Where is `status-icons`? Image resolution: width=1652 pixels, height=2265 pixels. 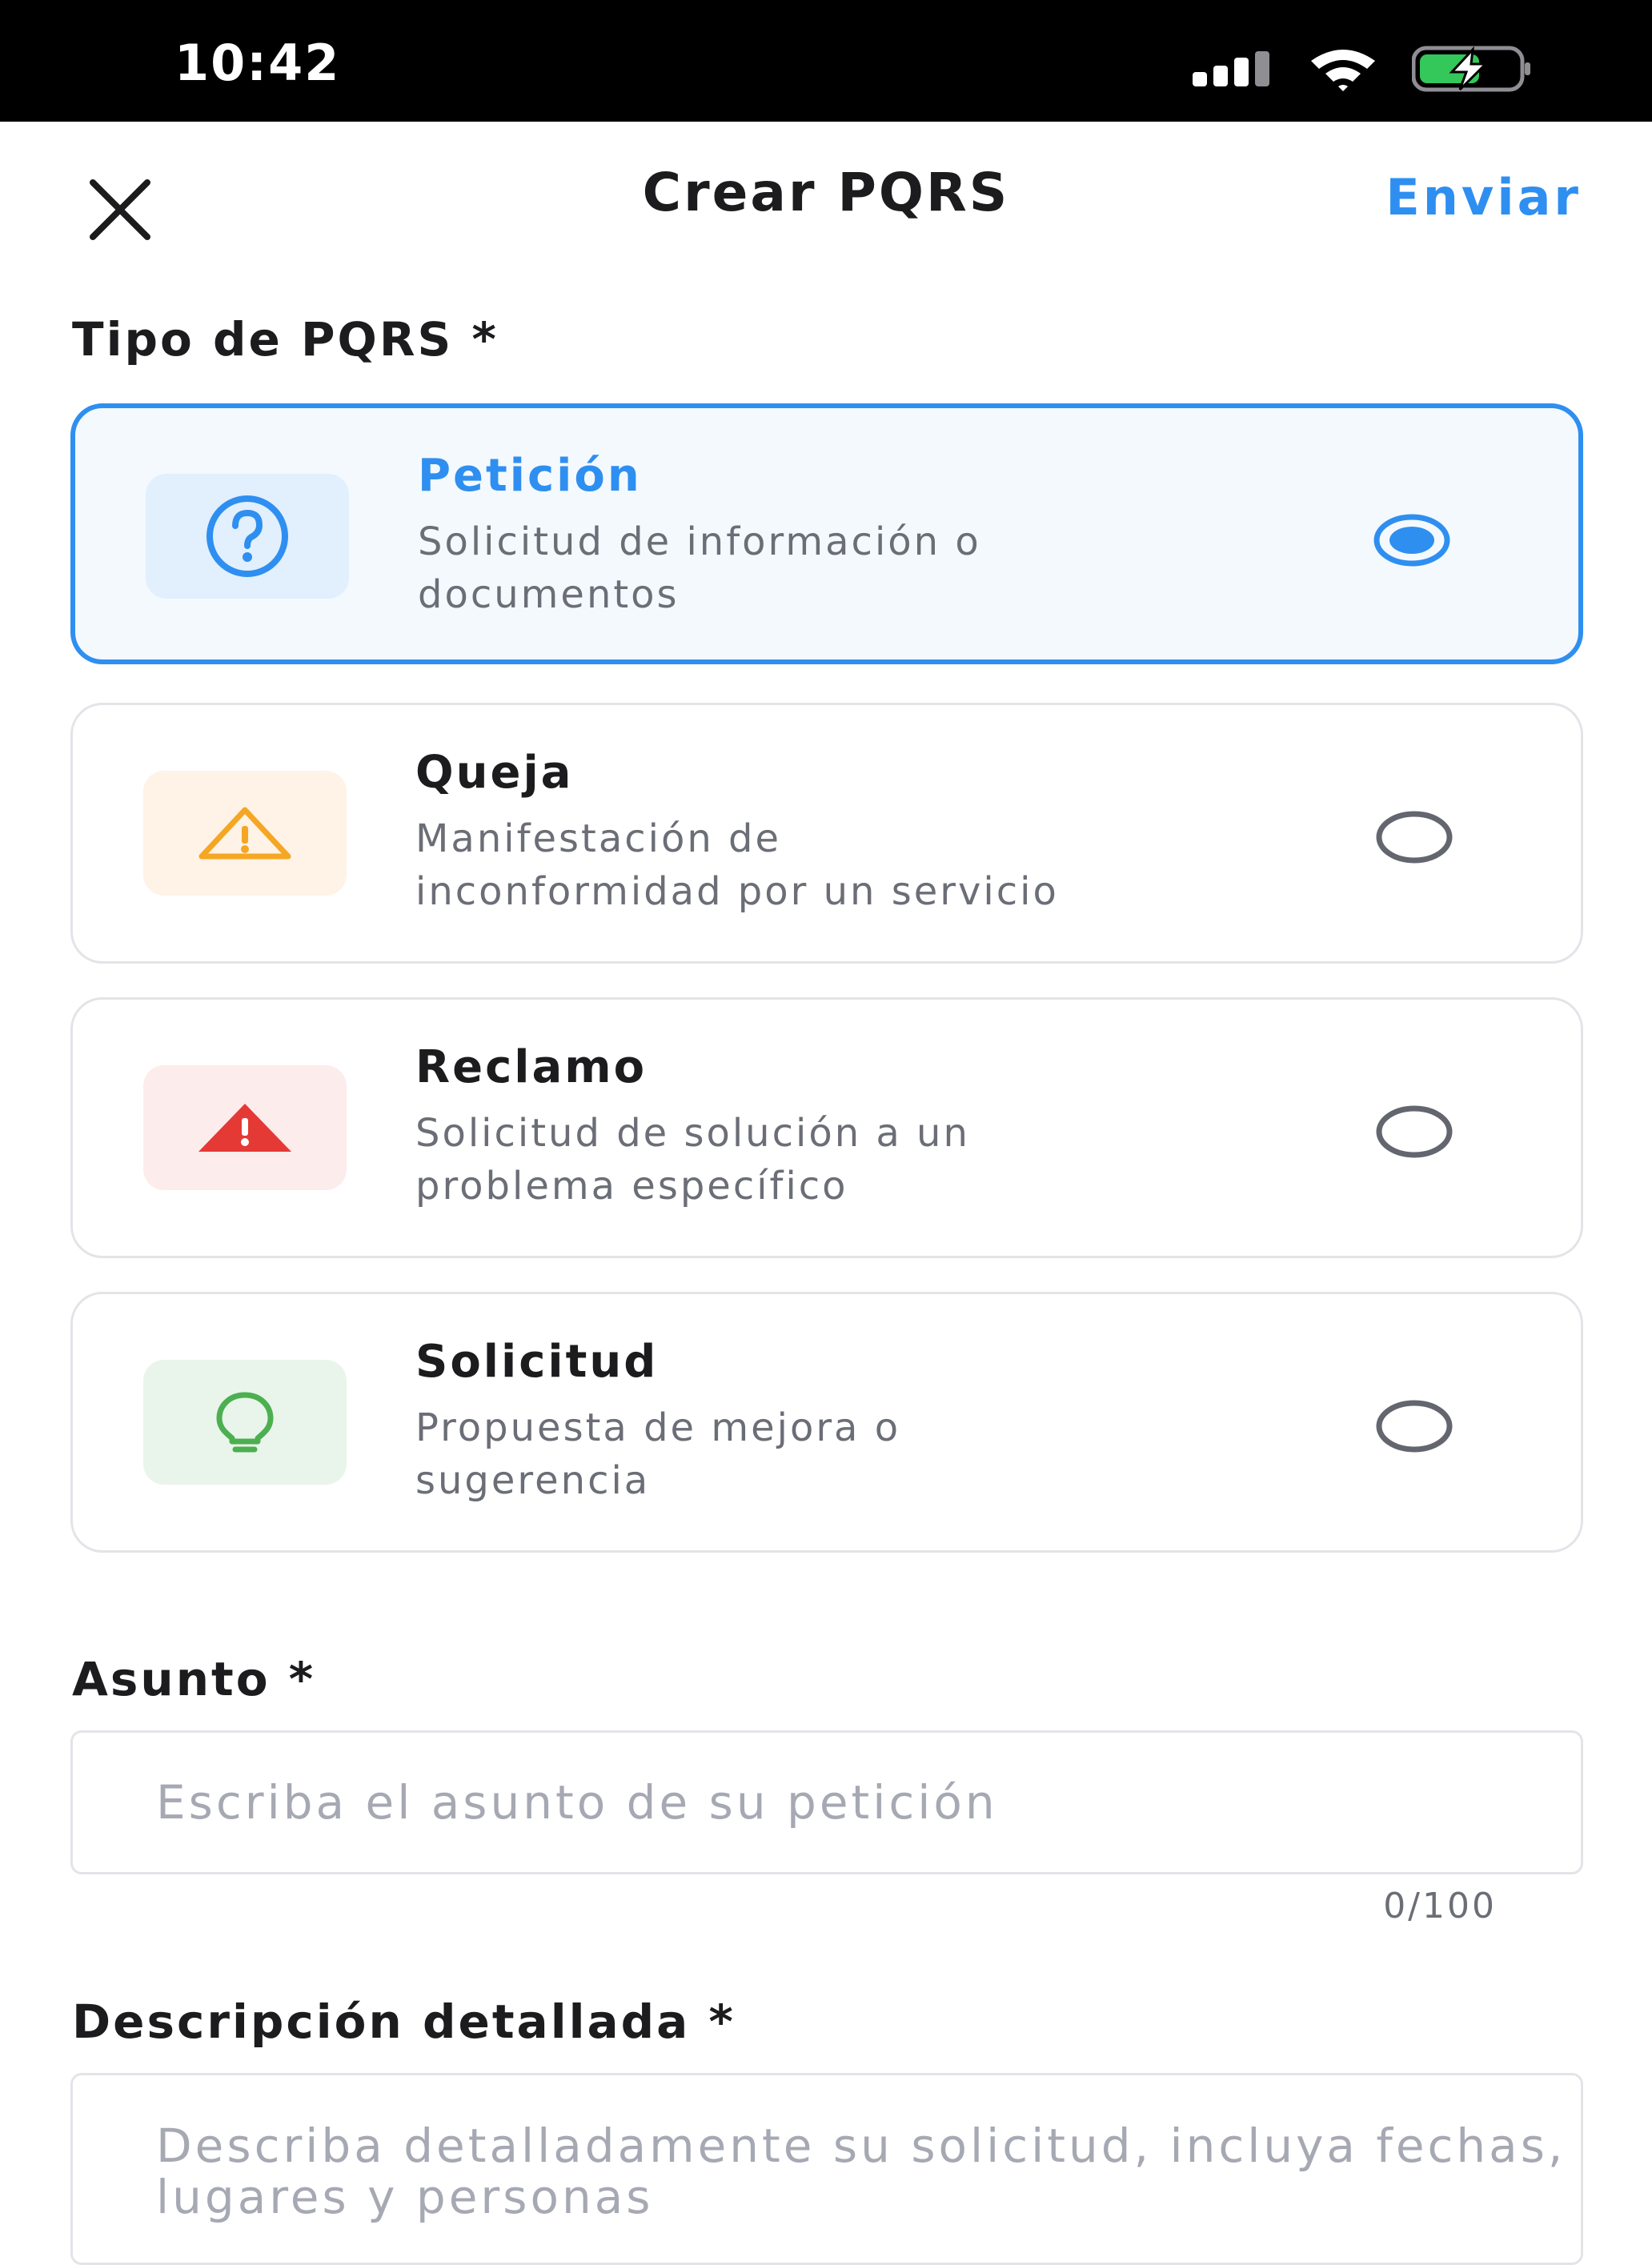
status-icons is located at coordinates (1412, 61).